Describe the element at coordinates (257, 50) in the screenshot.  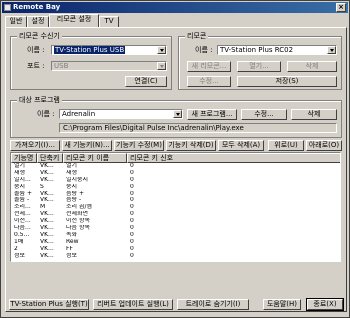
I see `remote-name-value: TV-Station Plus RC02` at that location.